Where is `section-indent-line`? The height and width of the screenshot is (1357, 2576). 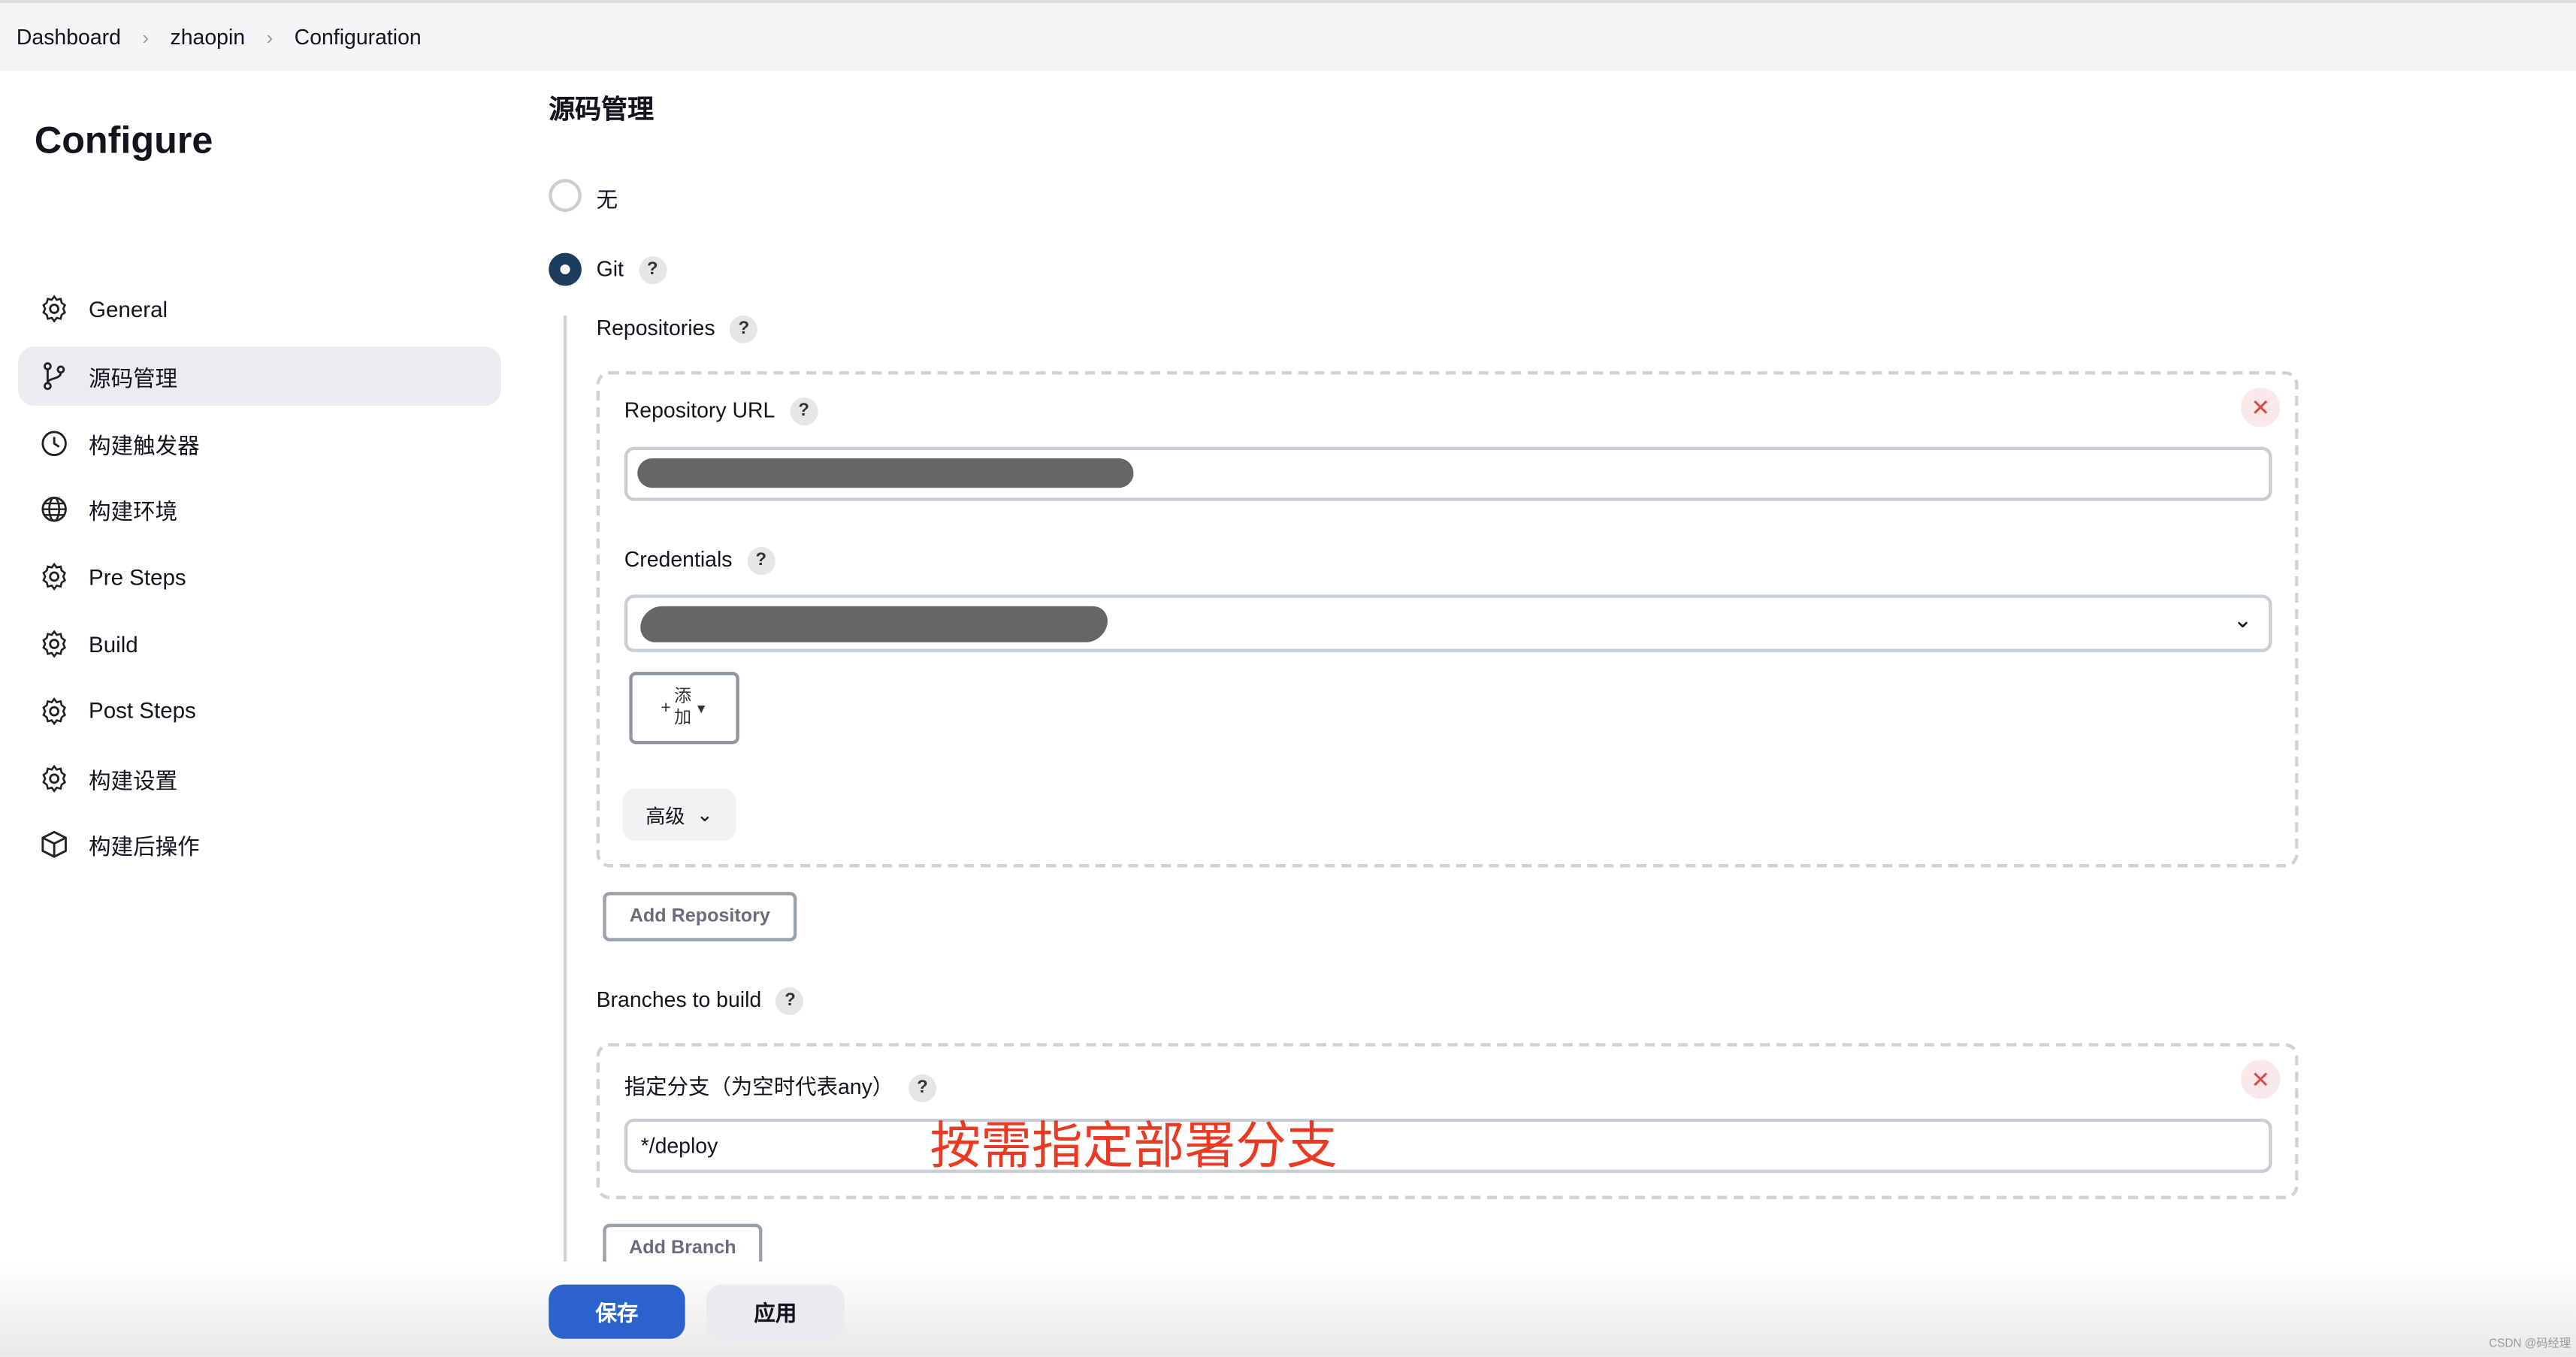 section-indent-line is located at coordinates (565, 792).